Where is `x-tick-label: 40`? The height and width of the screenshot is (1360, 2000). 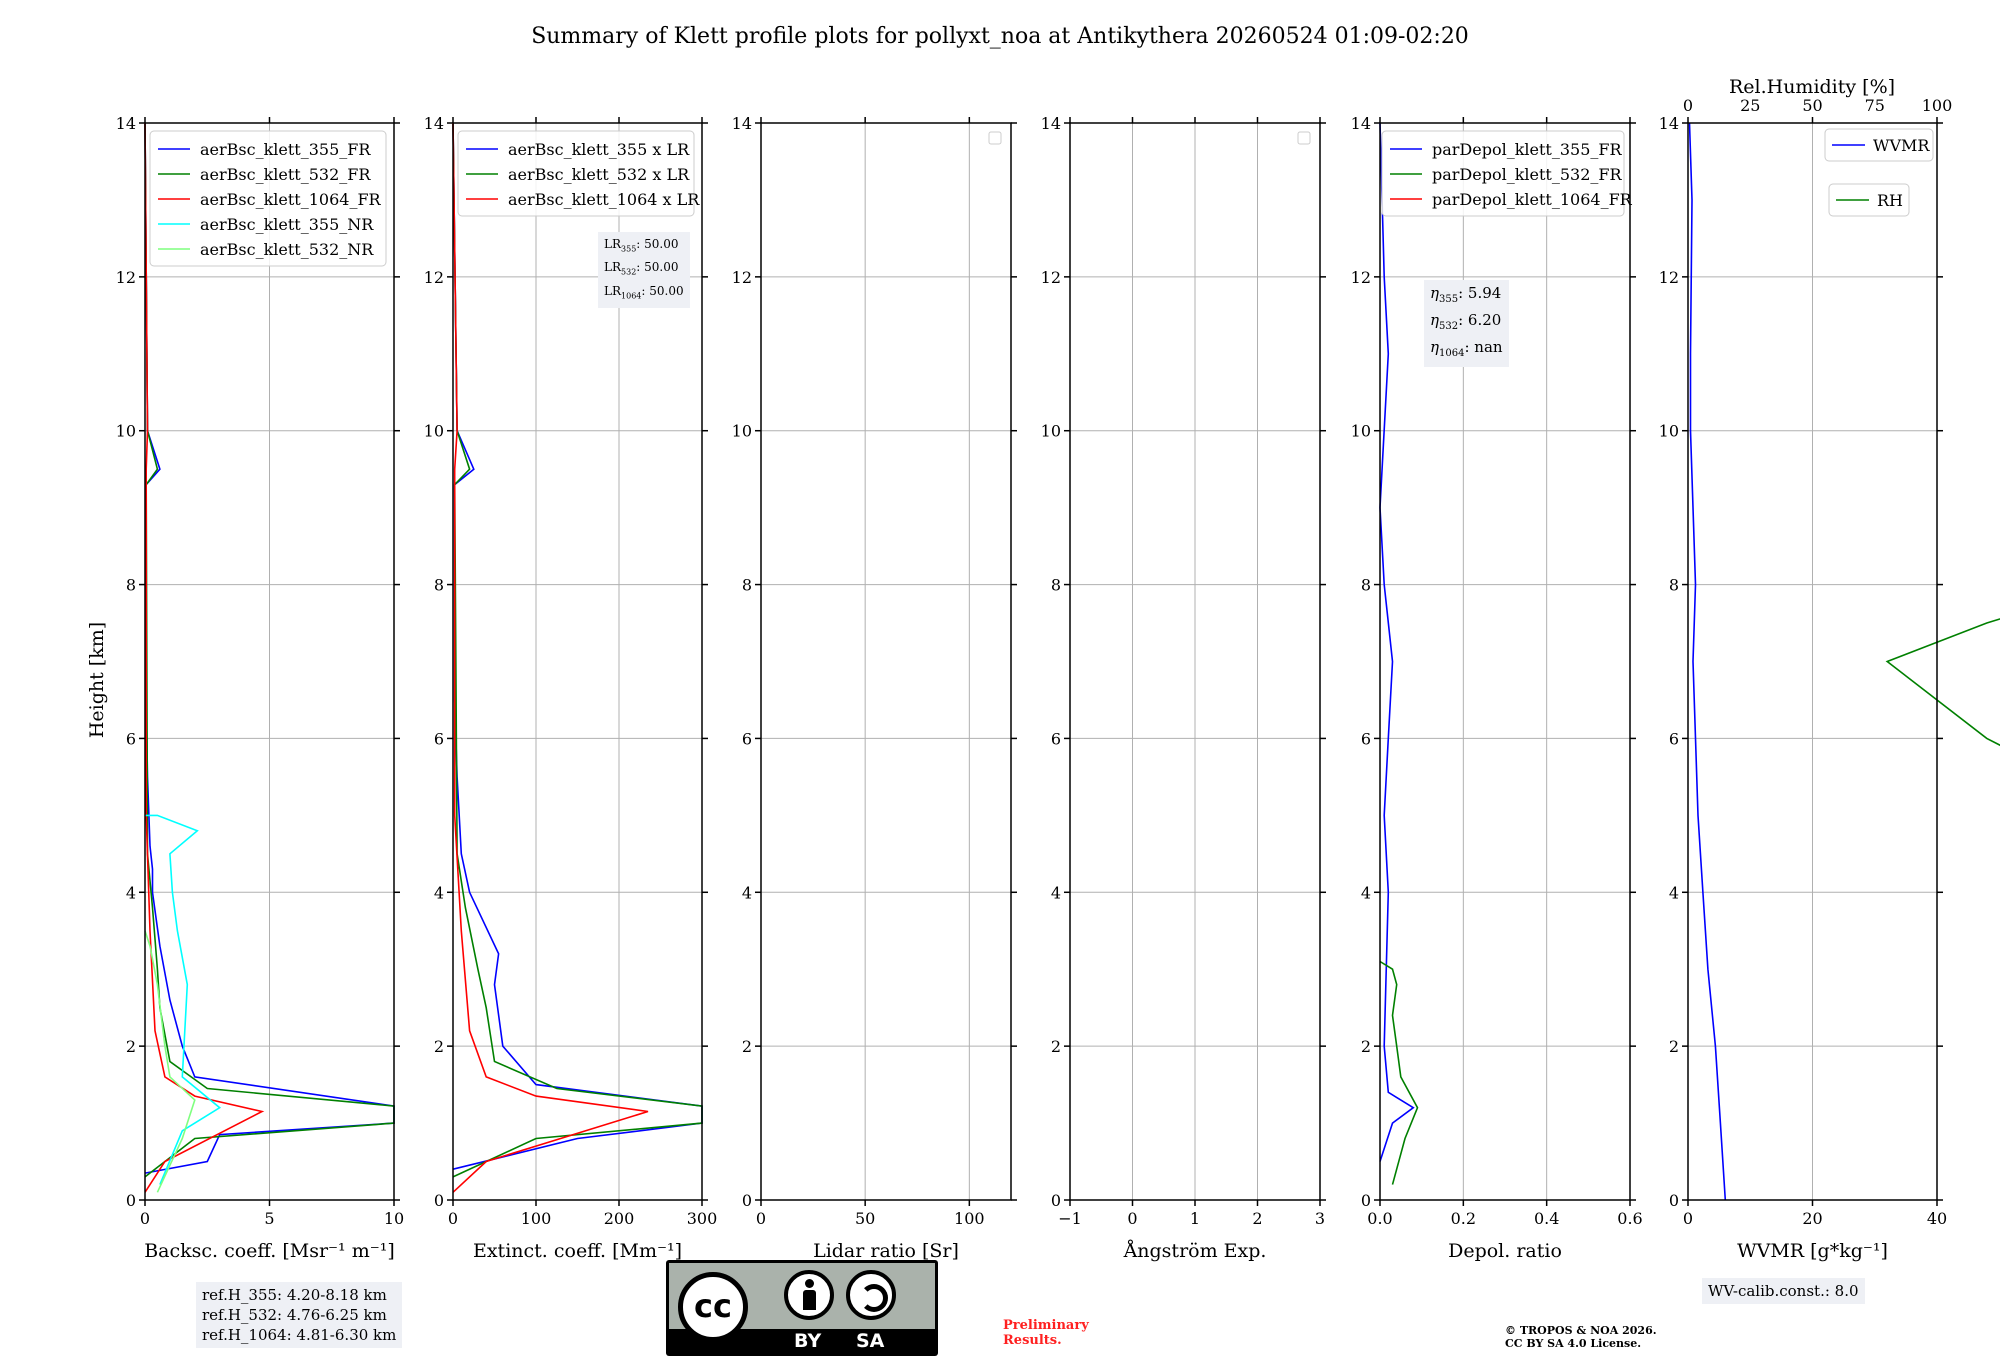
x-tick-label: 40 is located at coordinates (1937, 1218).